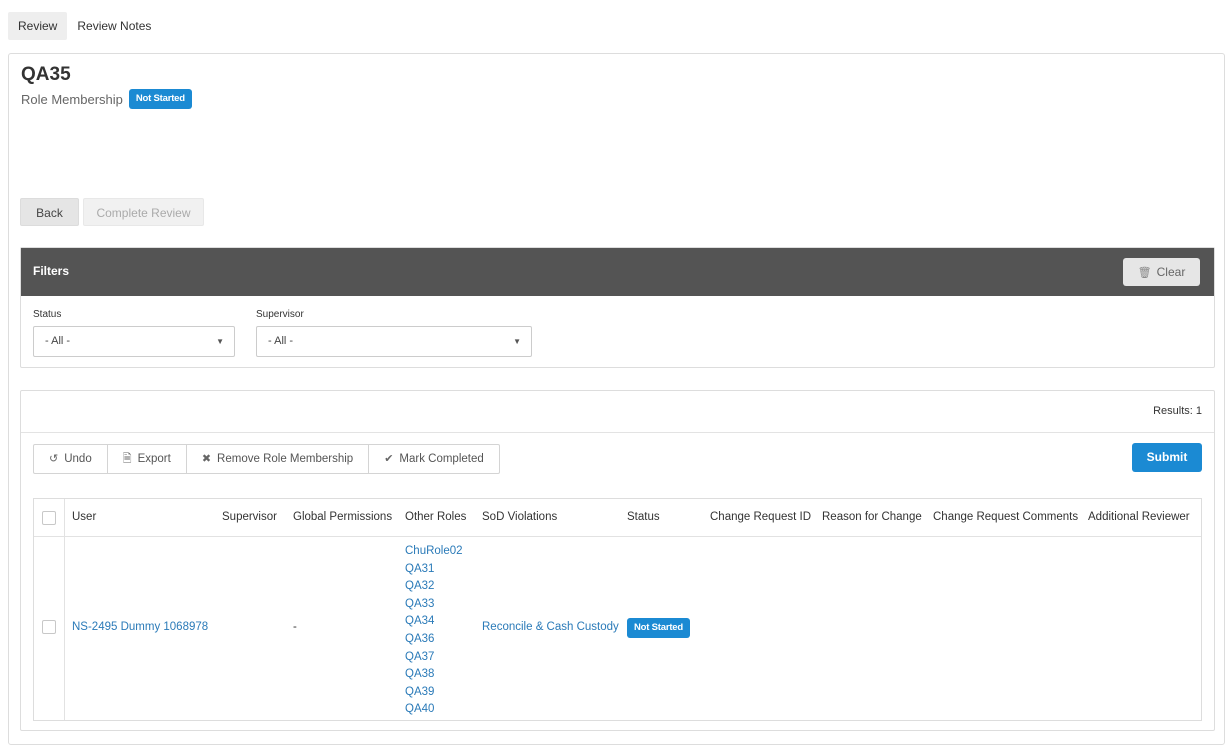 This screenshot has width=1232, height=751. I want to click on row-status-badge: Not Started, so click(658, 628).